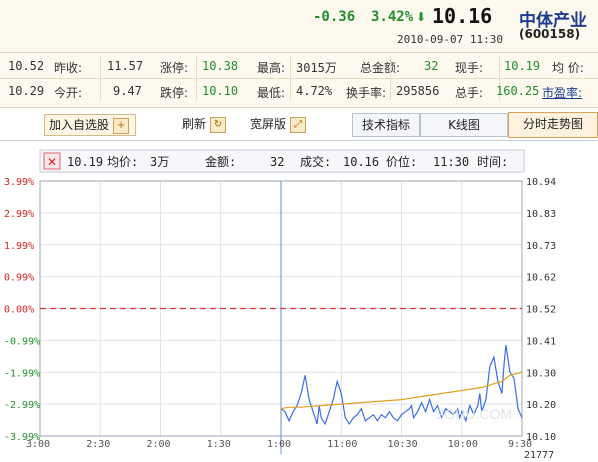 The image size is (598, 462). What do you see at coordinates (19, 182) in the screenshot?
I see `y-tick-percent: 3.99%` at bounding box center [19, 182].